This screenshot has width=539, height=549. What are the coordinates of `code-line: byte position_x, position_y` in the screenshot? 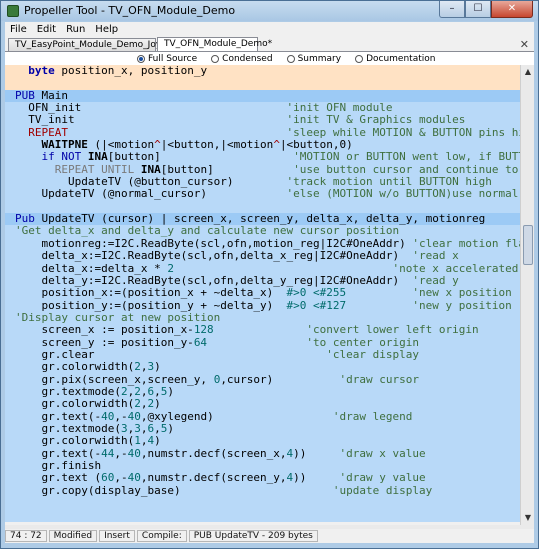 It's located at (262, 71).